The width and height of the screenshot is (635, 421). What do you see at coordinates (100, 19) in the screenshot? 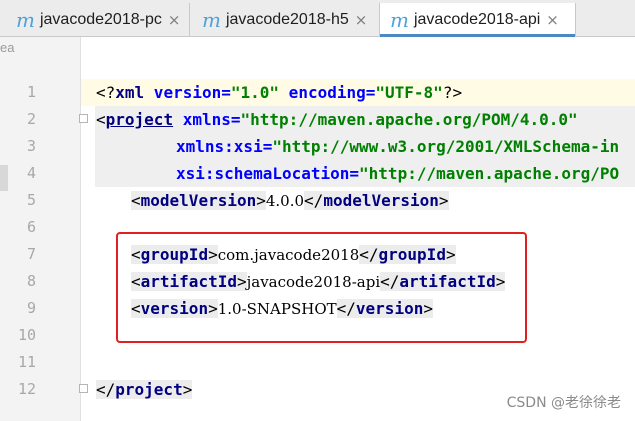
I see `tab-label: javacode2018-pc` at bounding box center [100, 19].